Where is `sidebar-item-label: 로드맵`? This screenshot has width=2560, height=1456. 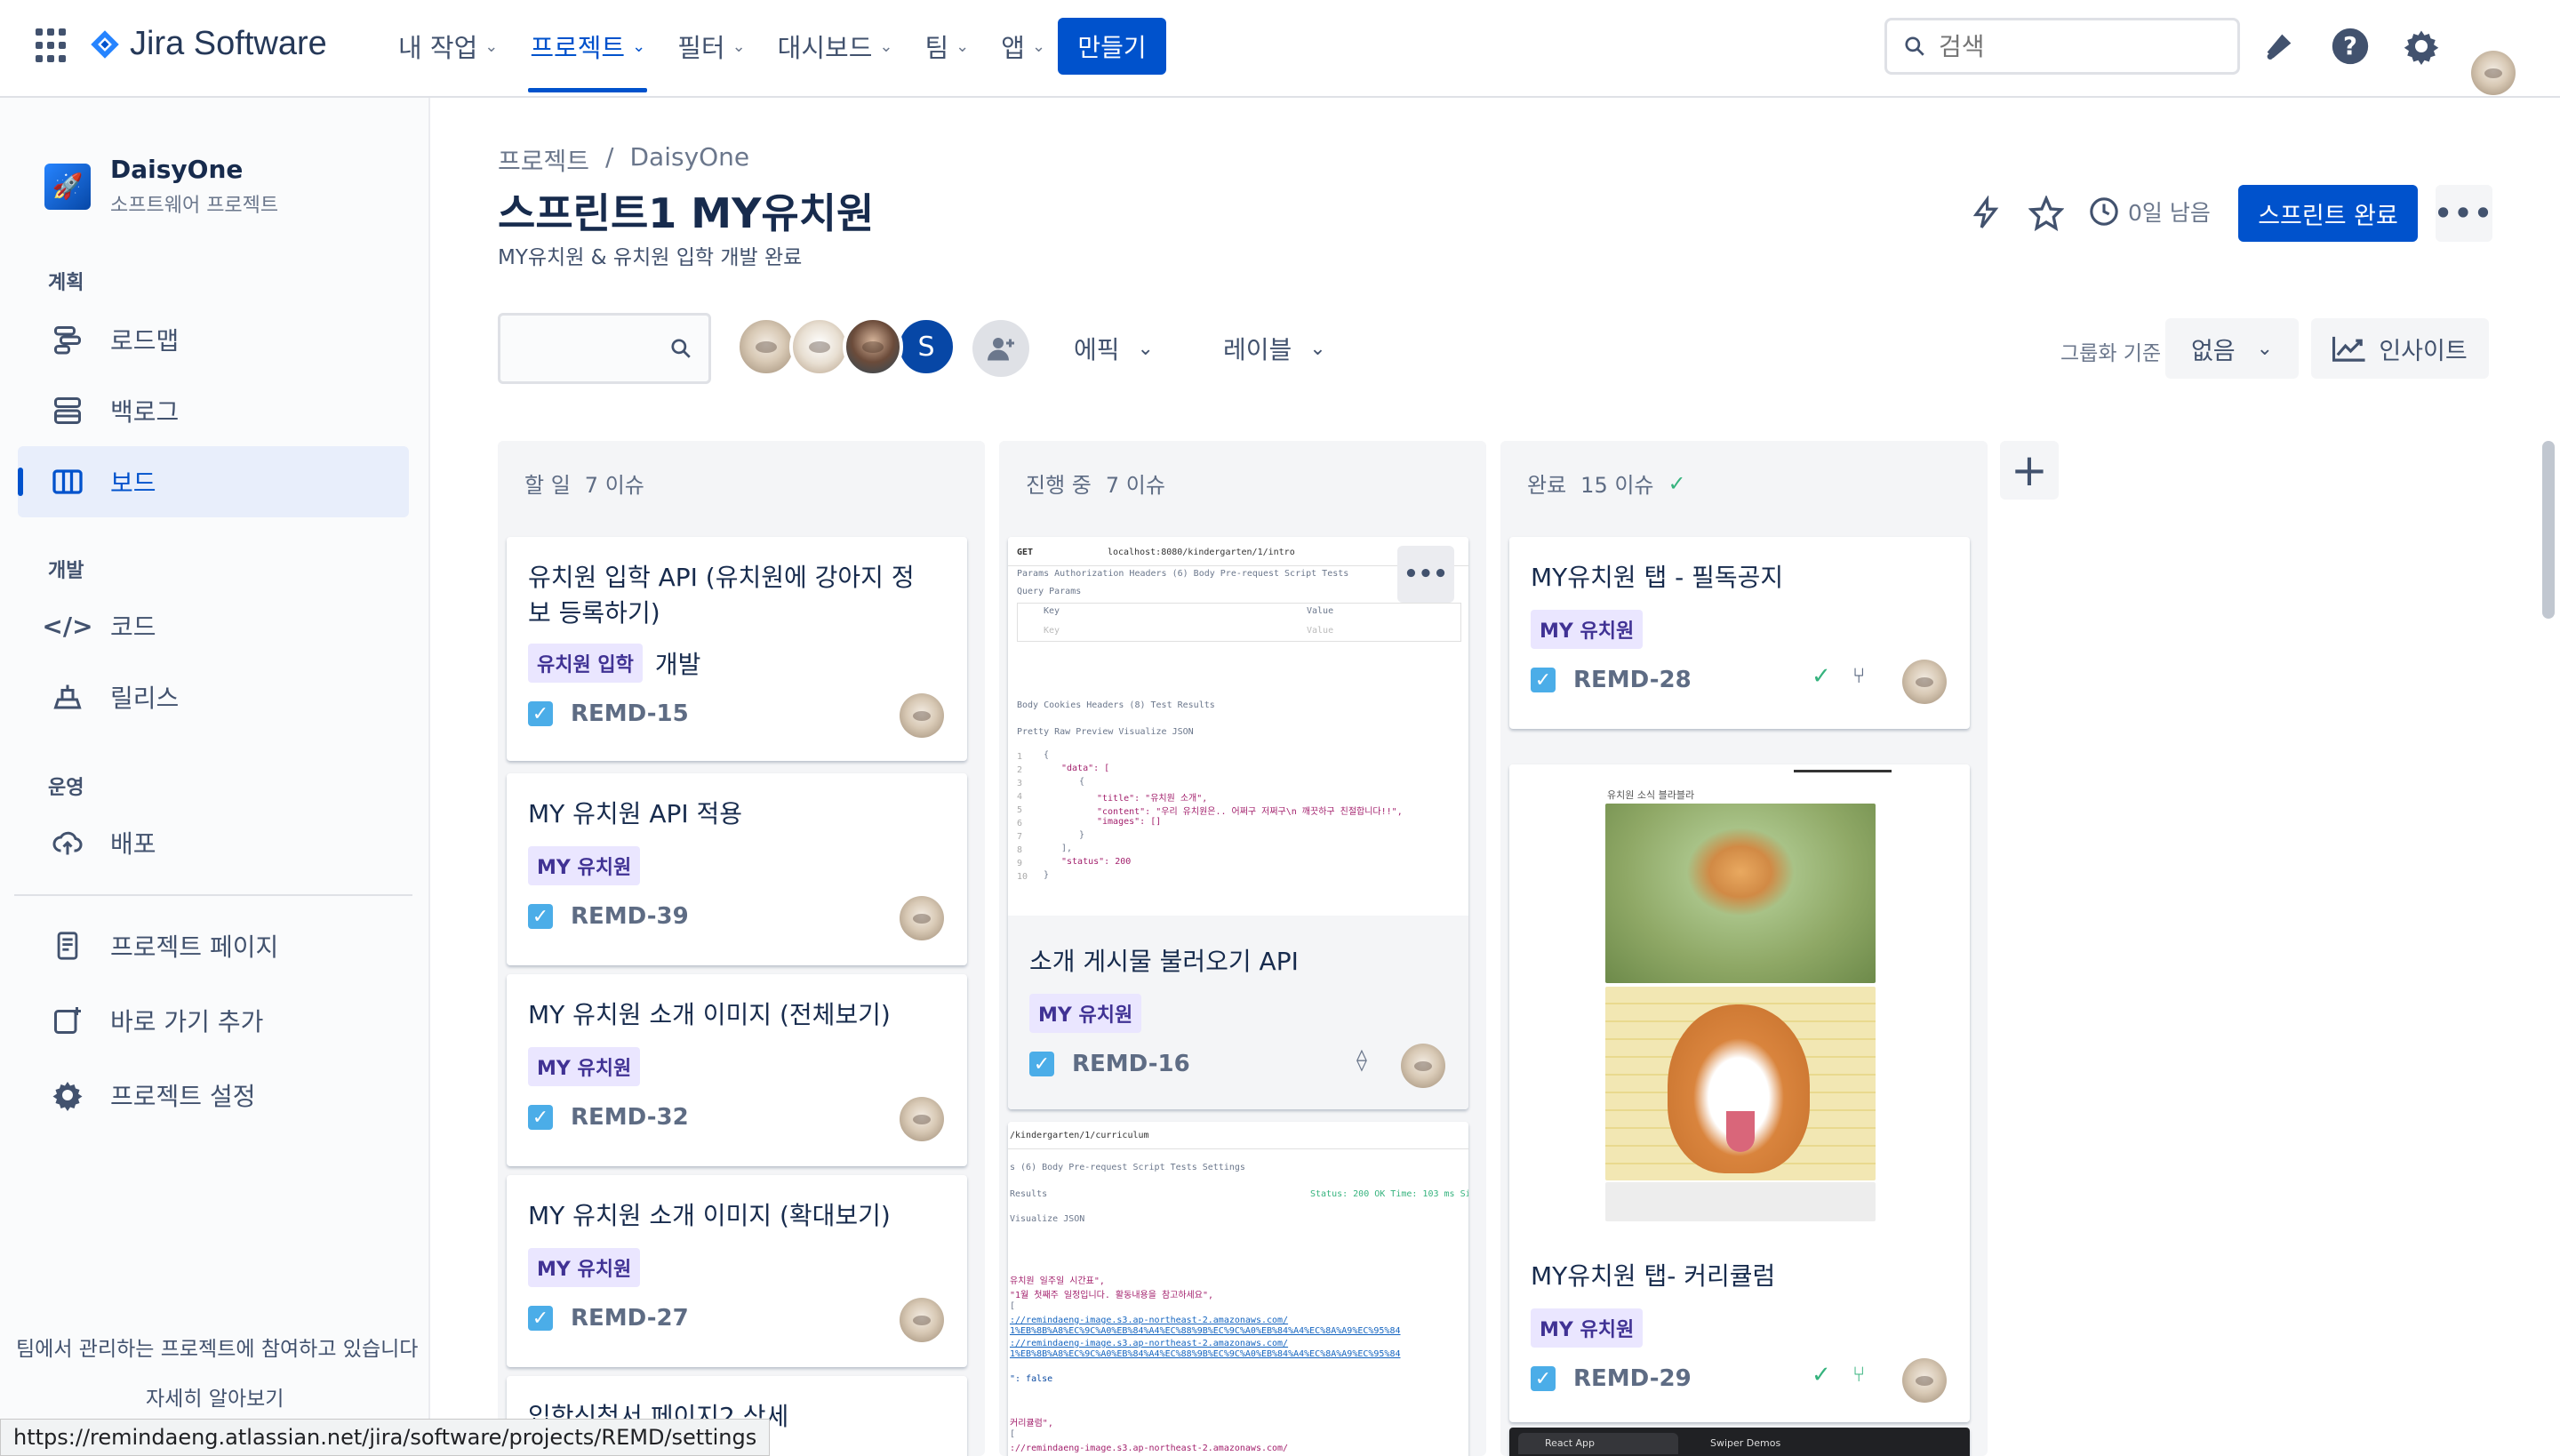 sidebar-item-label: 로드맵 is located at coordinates (145, 341).